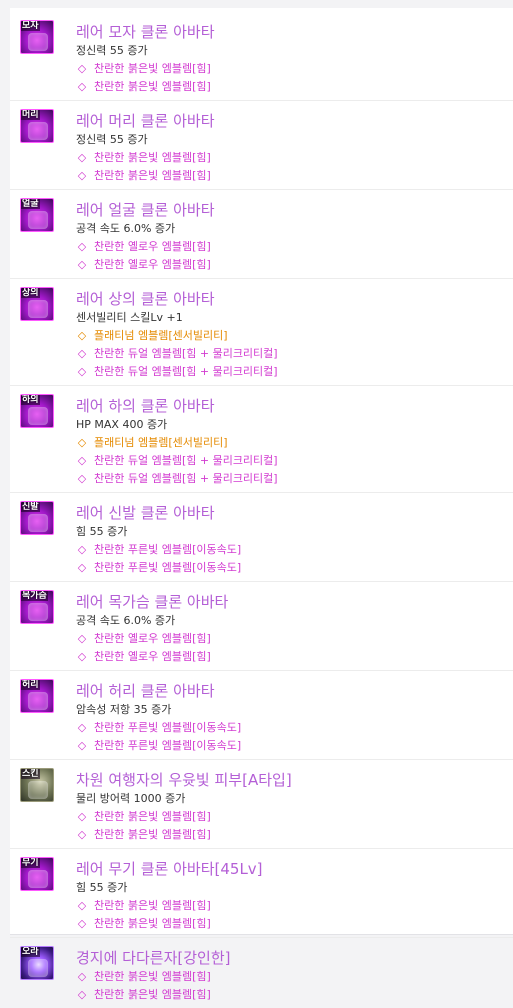 The width and height of the screenshot is (513, 1008). Describe the element at coordinates (294, 691) in the screenshot. I see `avatar-item-title: 레어 허리 클론 아바타` at that location.